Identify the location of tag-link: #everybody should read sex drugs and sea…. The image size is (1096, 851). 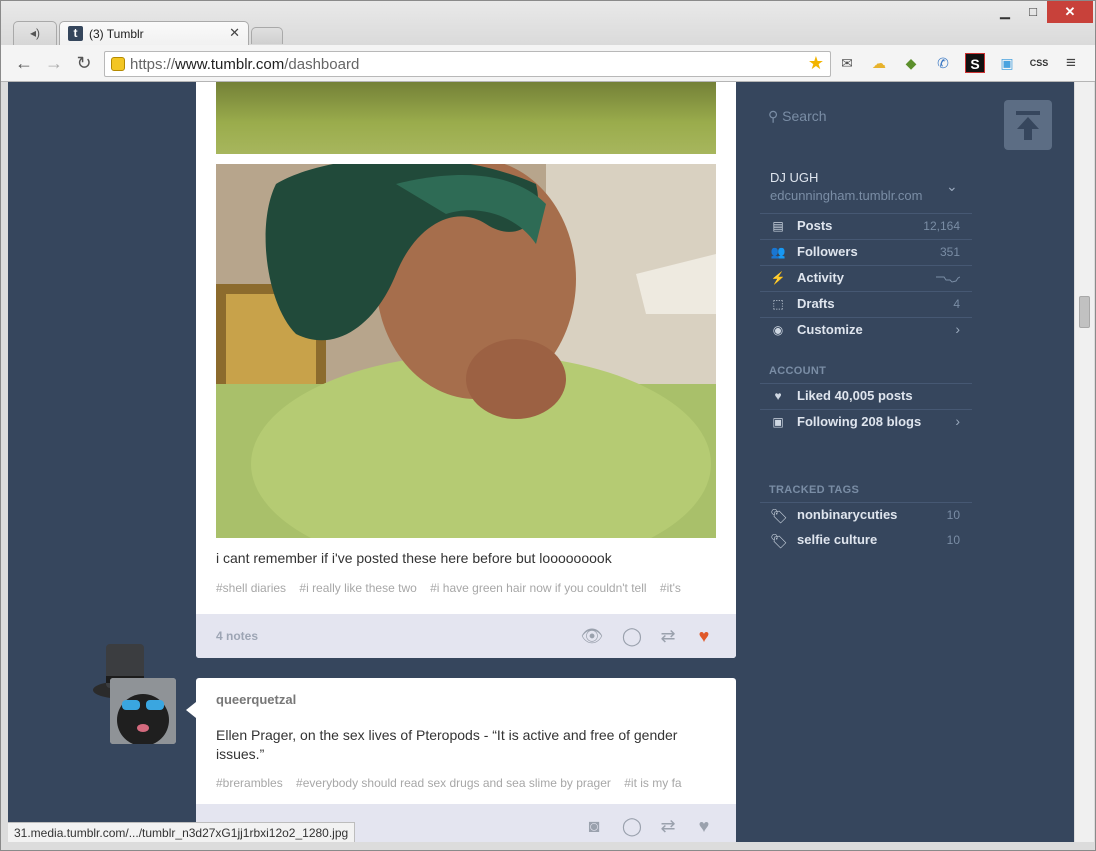
(453, 783).